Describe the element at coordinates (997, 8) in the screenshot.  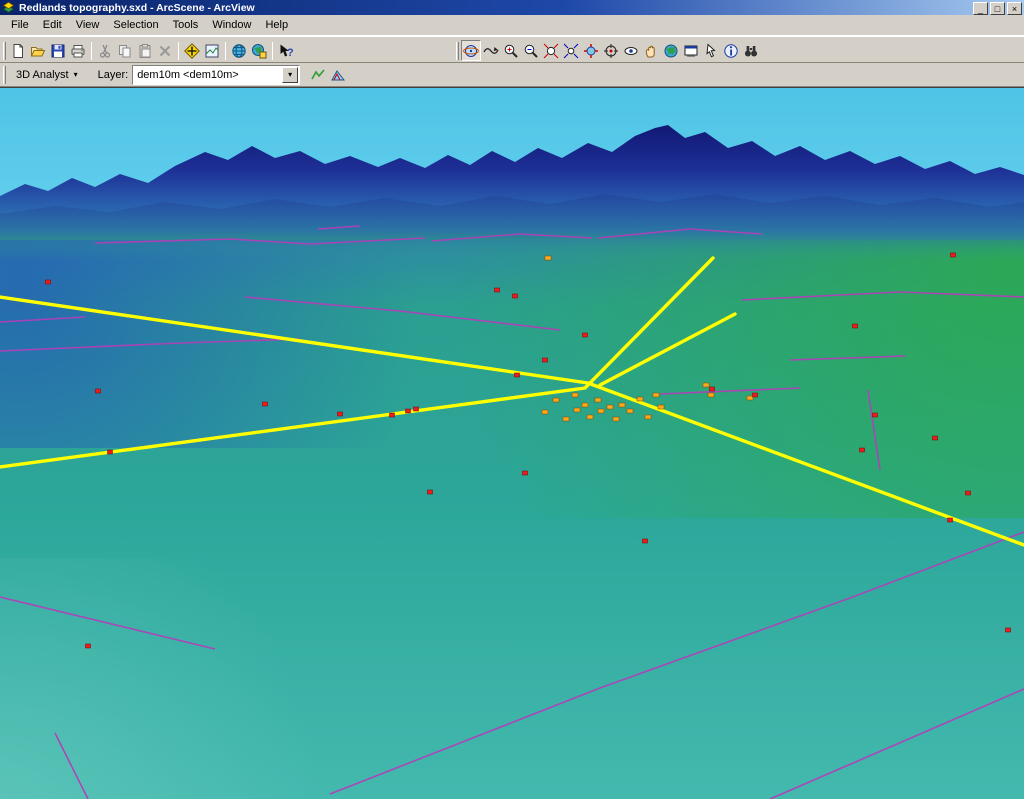
I see `maximize-button: □` at that location.